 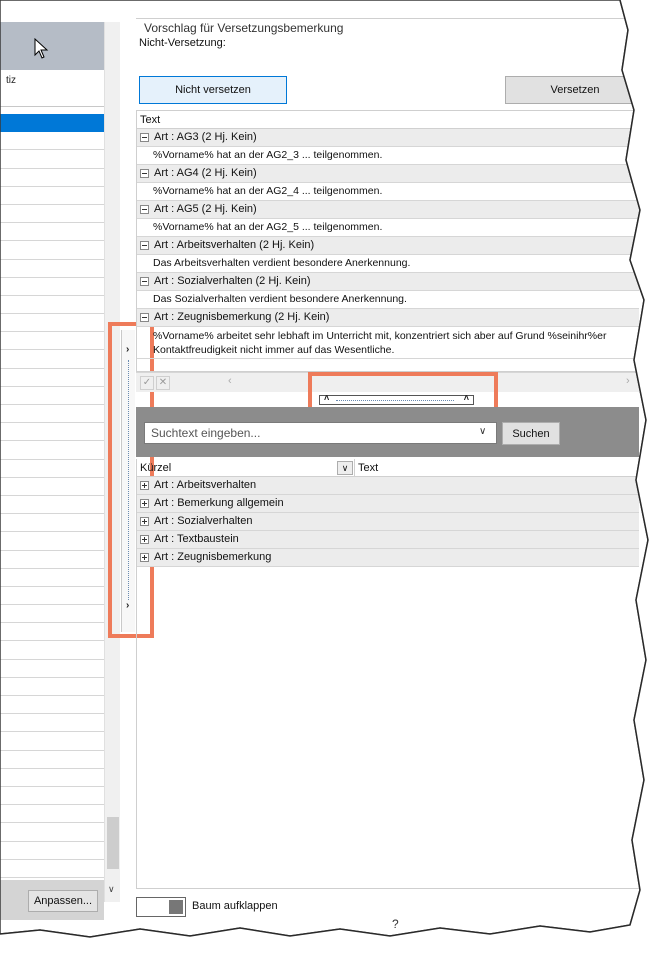 I want to click on scroll-right-icon: ›, so click(x=628, y=381).